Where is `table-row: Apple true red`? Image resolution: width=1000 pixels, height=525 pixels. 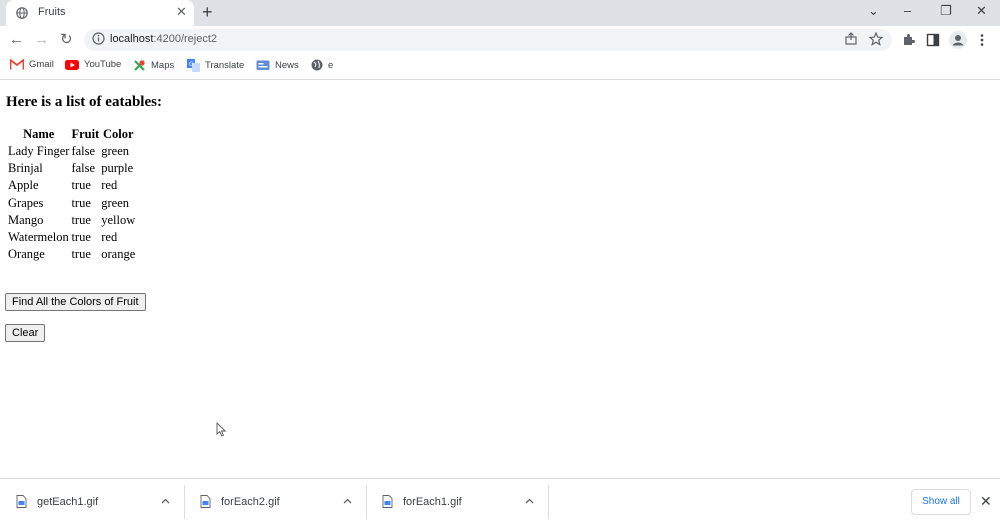
table-row: Apple true red is located at coordinates (71, 185).